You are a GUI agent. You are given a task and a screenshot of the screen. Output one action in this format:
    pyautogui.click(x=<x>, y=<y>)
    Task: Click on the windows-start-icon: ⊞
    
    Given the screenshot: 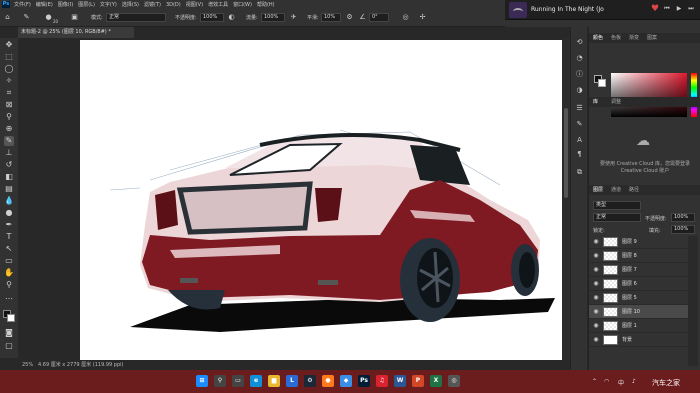 What is the action you would take?
    pyautogui.click(x=202, y=381)
    